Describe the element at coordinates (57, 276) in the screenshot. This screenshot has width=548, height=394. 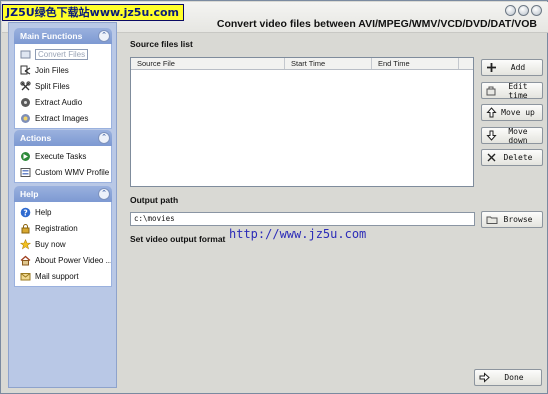
I see `sidebar-item-label: Mail support` at that location.